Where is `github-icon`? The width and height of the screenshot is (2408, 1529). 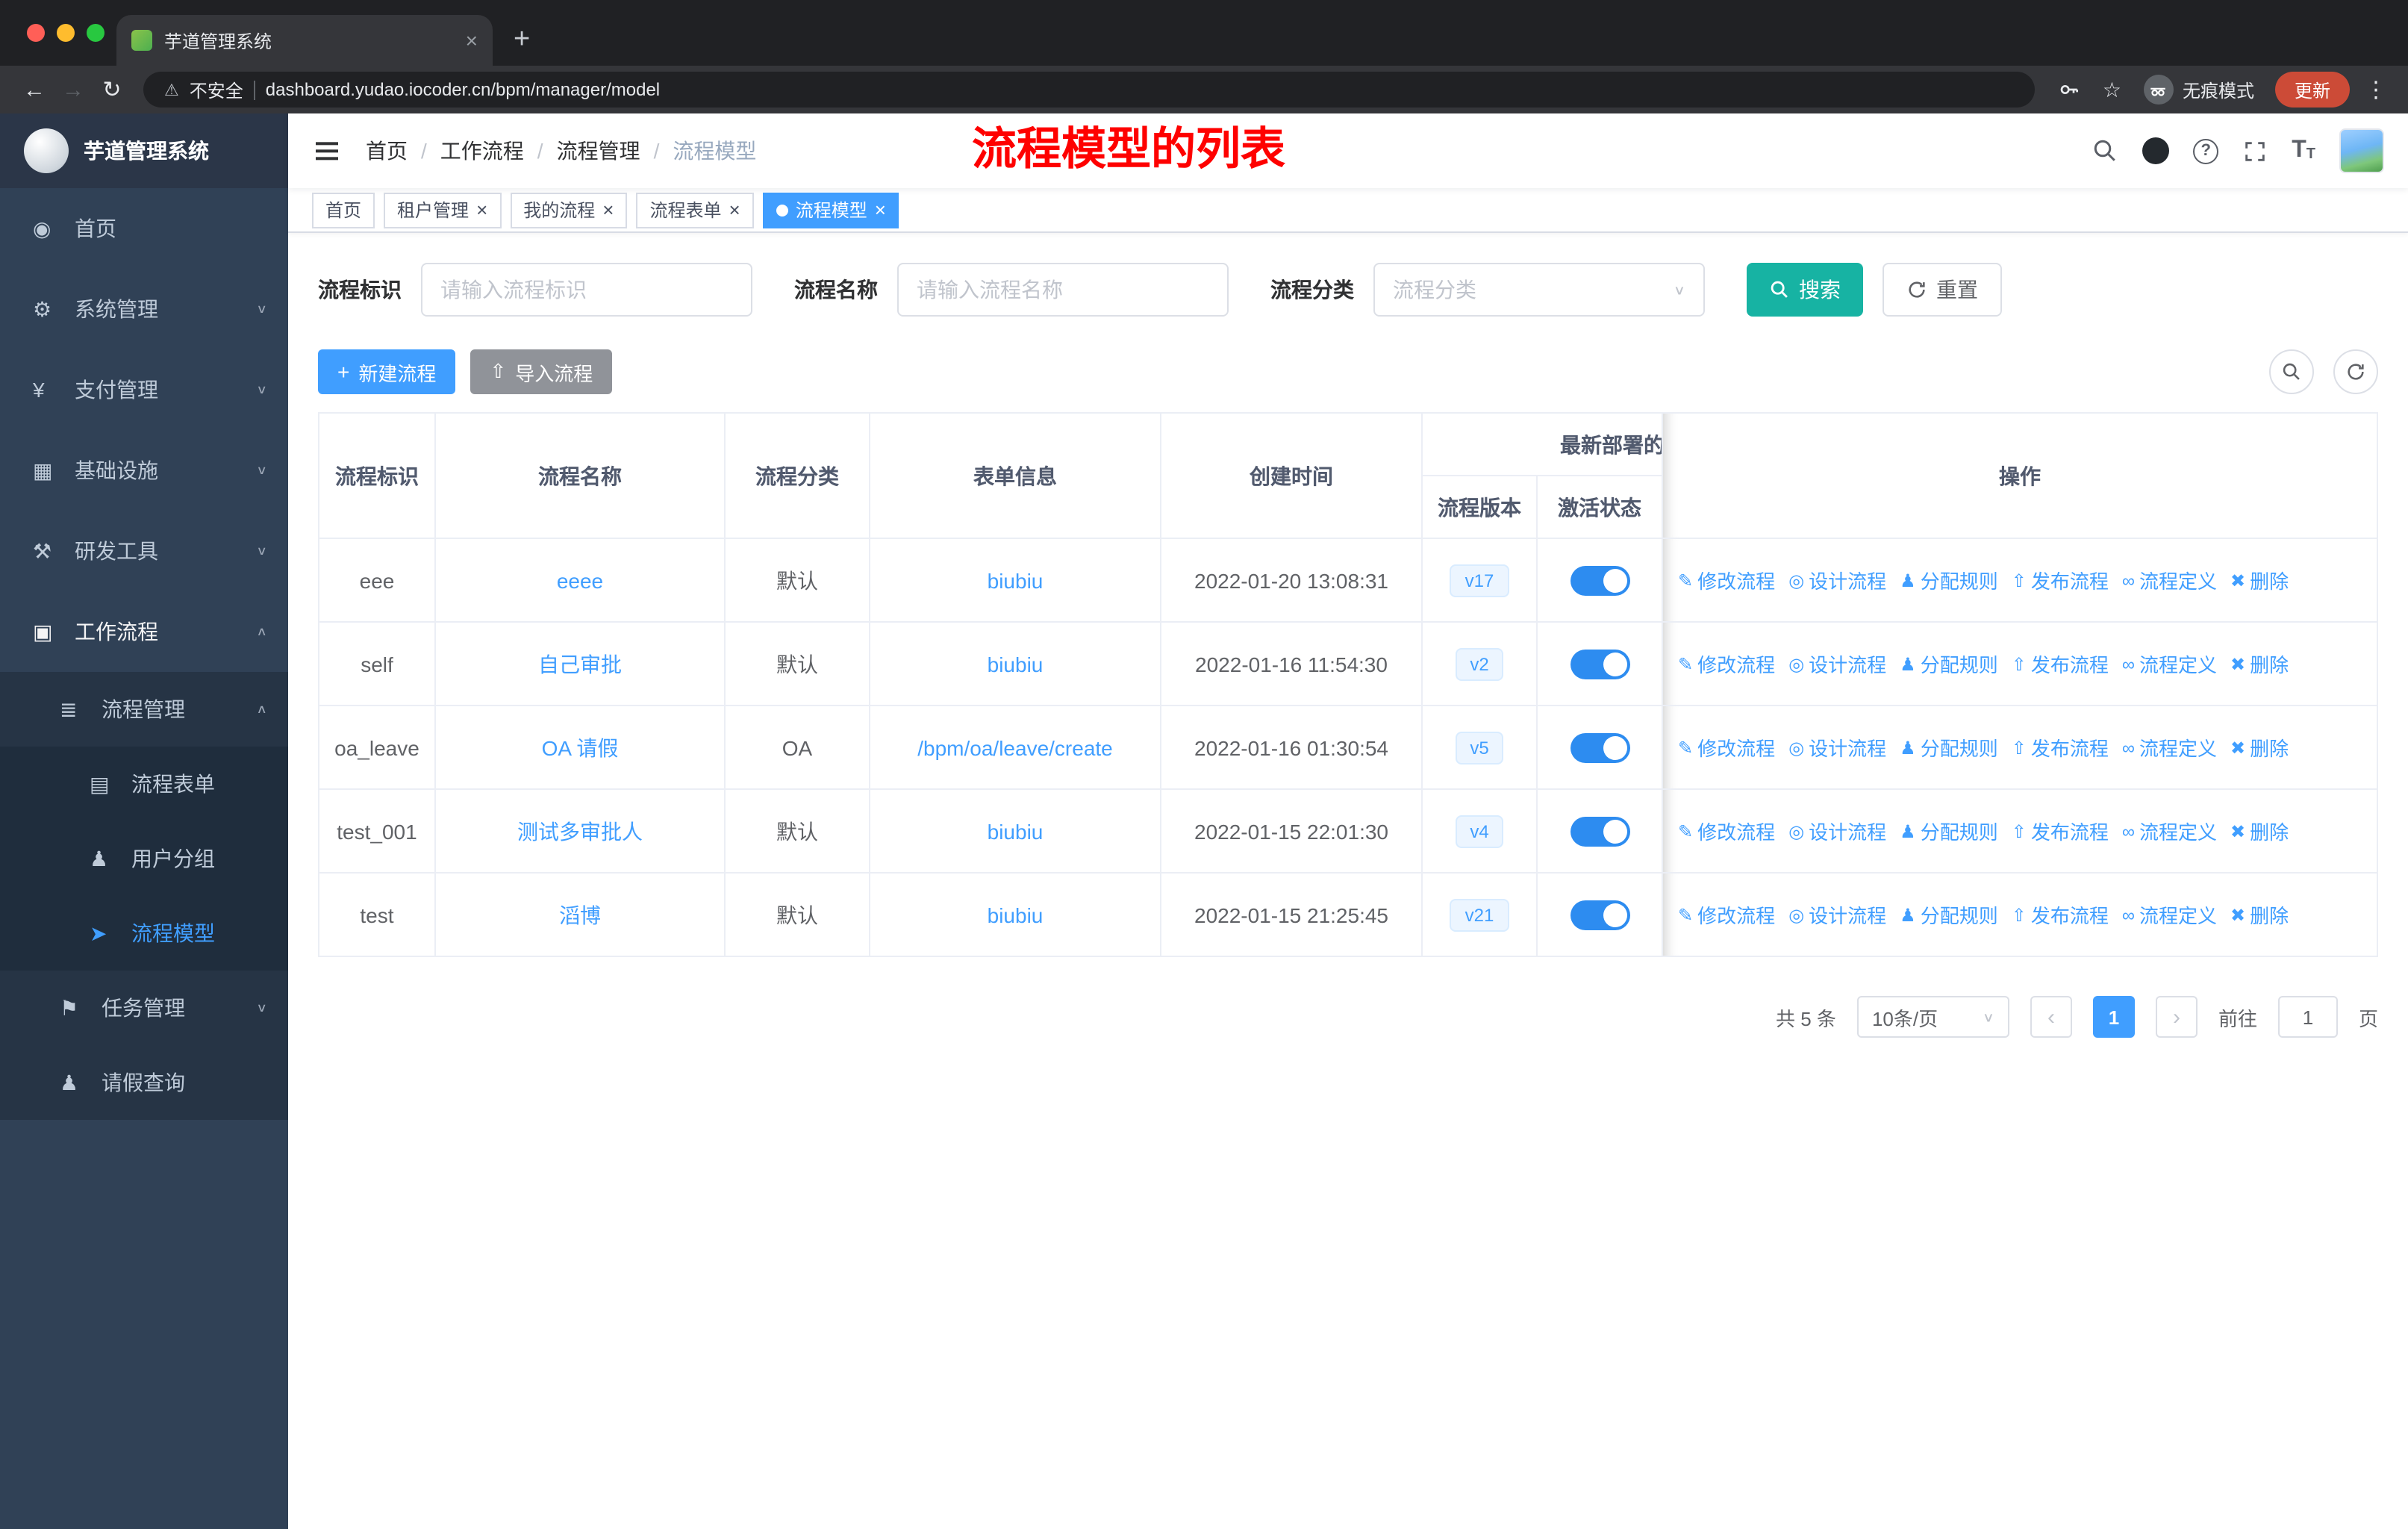 github-icon is located at coordinates (2156, 150).